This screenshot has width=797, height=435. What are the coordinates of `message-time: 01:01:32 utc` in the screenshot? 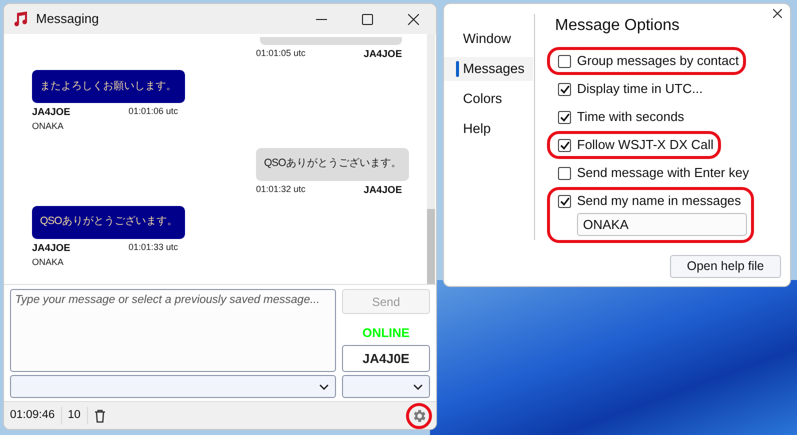 It's located at (281, 189).